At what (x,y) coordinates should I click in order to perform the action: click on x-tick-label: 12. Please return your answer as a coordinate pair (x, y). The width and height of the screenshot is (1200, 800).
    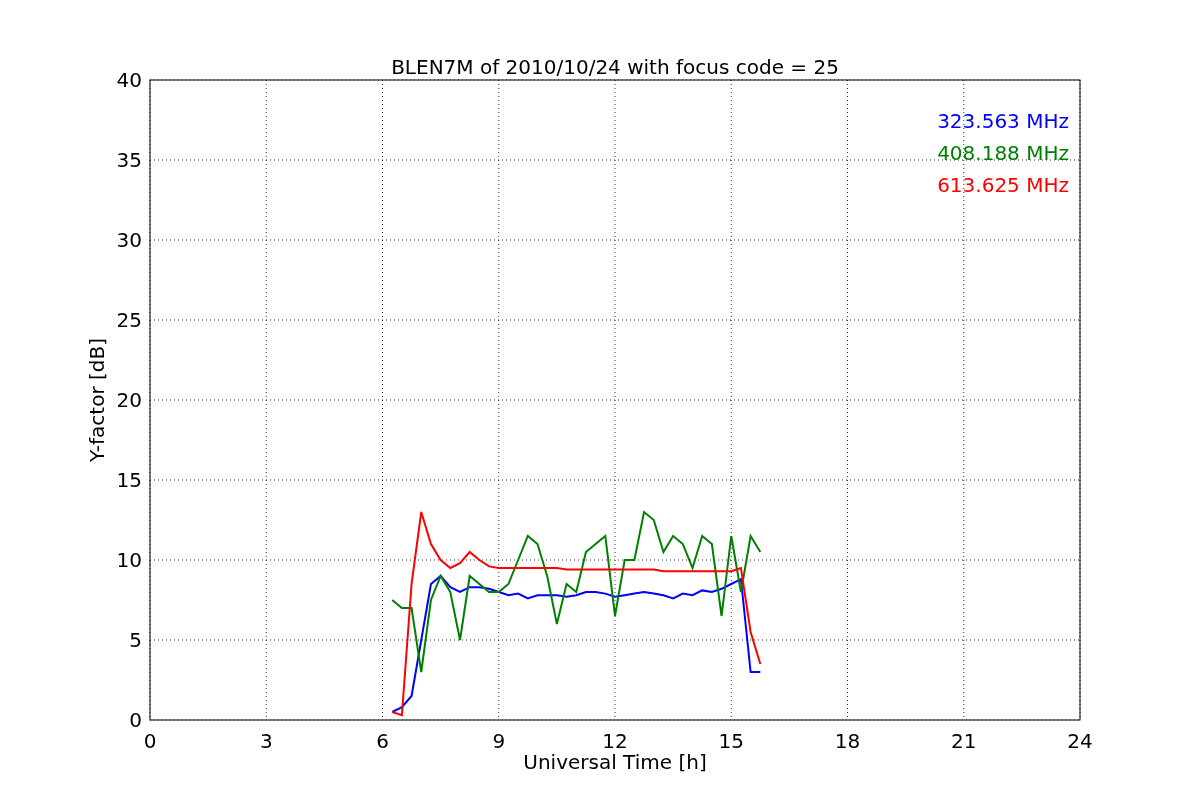
    Looking at the image, I should click on (615, 741).